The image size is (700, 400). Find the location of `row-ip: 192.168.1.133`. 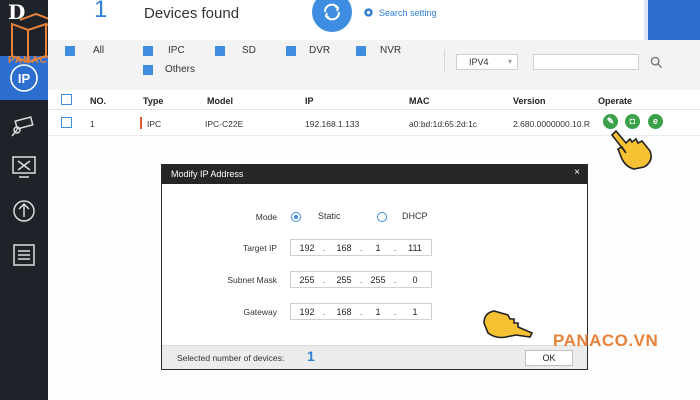

row-ip: 192.168.1.133 is located at coordinates (332, 124).